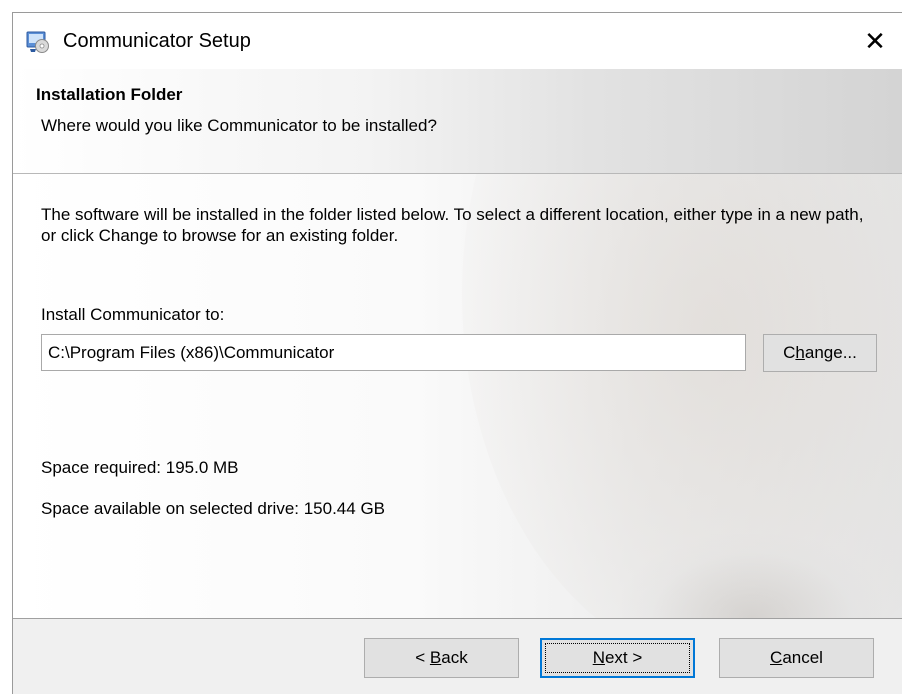 The image size is (902, 694). I want to click on desktop-background-top, so click(451, 6).